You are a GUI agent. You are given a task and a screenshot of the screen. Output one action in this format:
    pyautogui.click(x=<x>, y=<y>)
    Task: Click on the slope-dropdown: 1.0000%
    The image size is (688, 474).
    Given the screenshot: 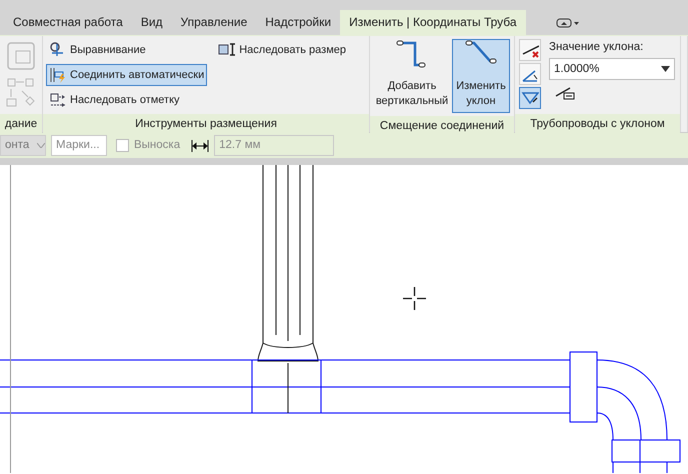 What is the action you would take?
    pyautogui.click(x=612, y=69)
    